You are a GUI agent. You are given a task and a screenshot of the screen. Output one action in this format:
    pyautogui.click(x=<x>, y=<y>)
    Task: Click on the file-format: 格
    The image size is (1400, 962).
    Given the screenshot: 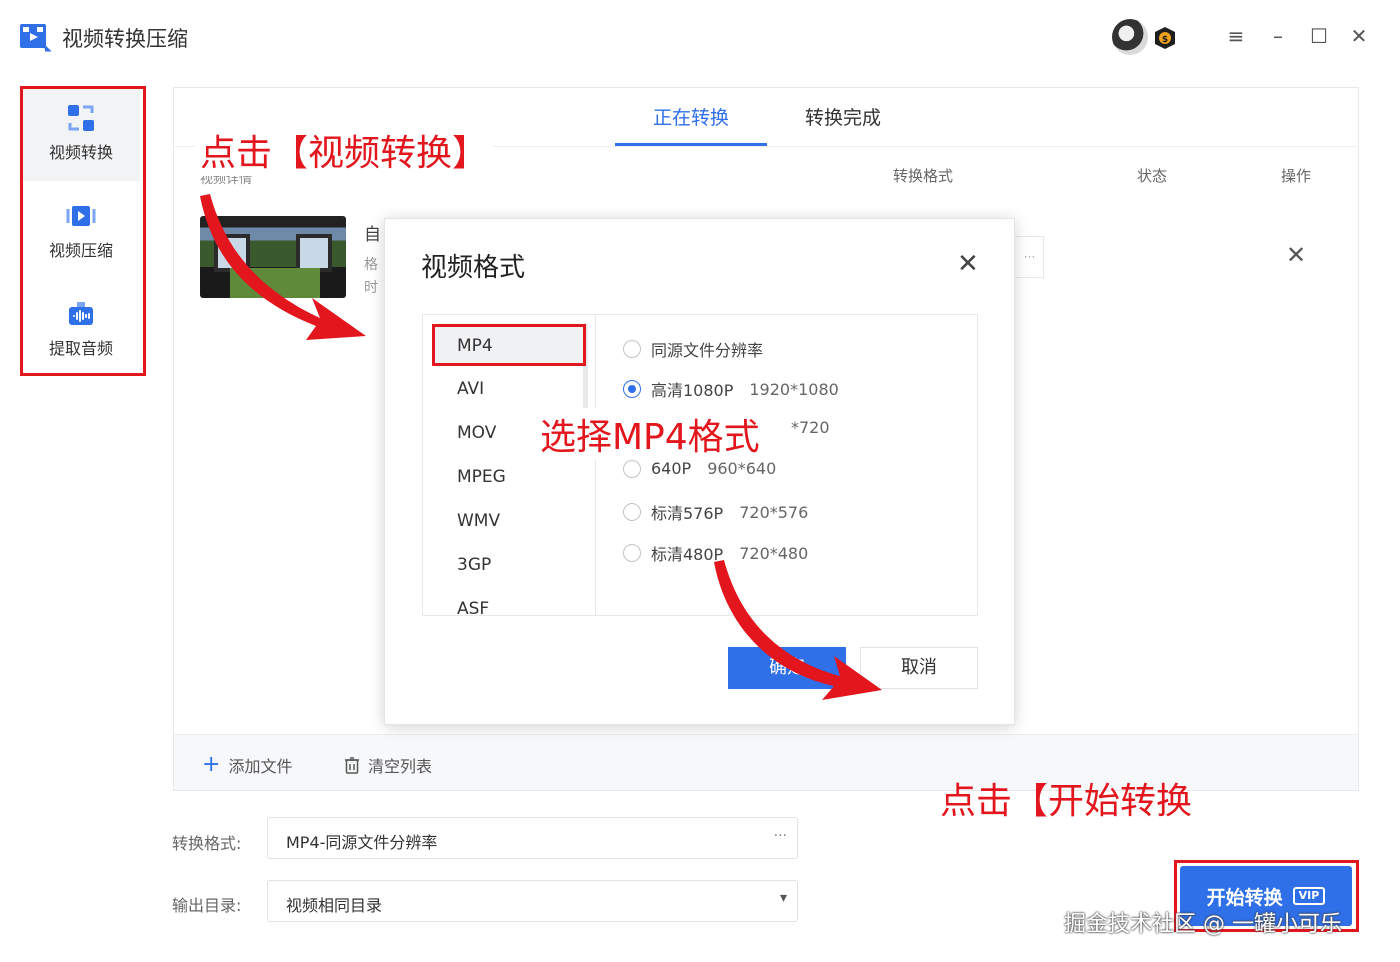 What is the action you would take?
    pyautogui.click(x=371, y=265)
    